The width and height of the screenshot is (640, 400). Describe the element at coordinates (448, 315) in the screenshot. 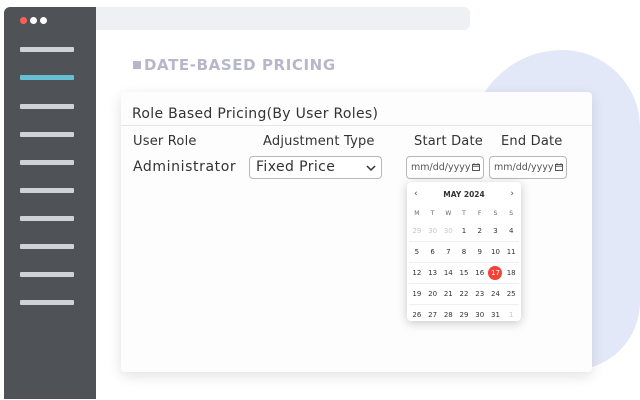

I see `calendar-day: 28` at that location.